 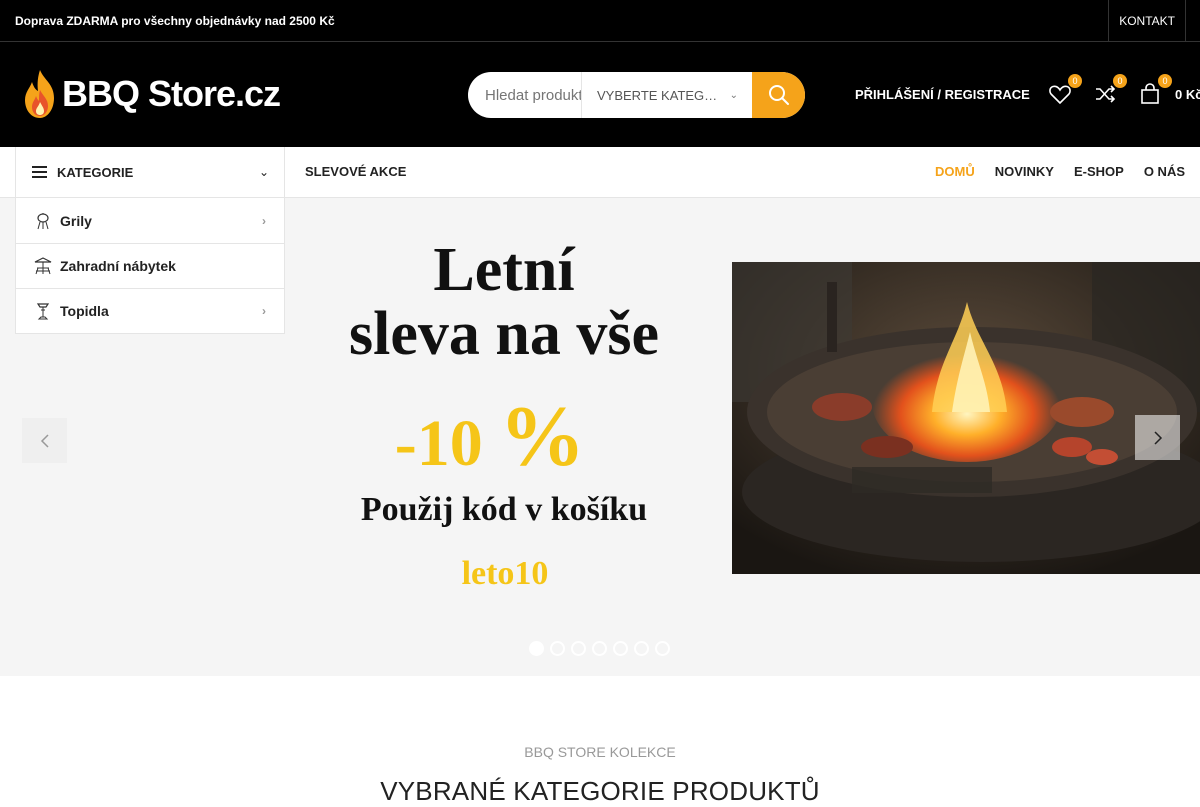 What do you see at coordinates (504, 334) in the screenshot?
I see `slide-headline-line2: sleva na vše` at bounding box center [504, 334].